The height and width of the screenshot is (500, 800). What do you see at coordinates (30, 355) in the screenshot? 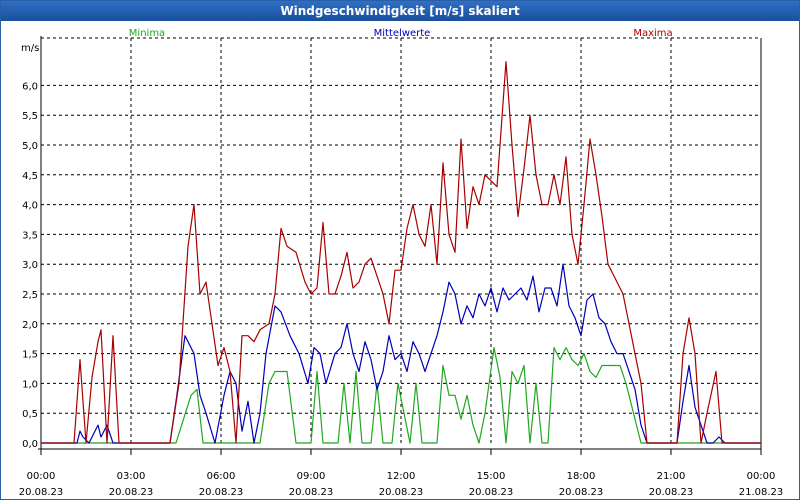
I see `y-tick-label: 1,5` at bounding box center [30, 355].